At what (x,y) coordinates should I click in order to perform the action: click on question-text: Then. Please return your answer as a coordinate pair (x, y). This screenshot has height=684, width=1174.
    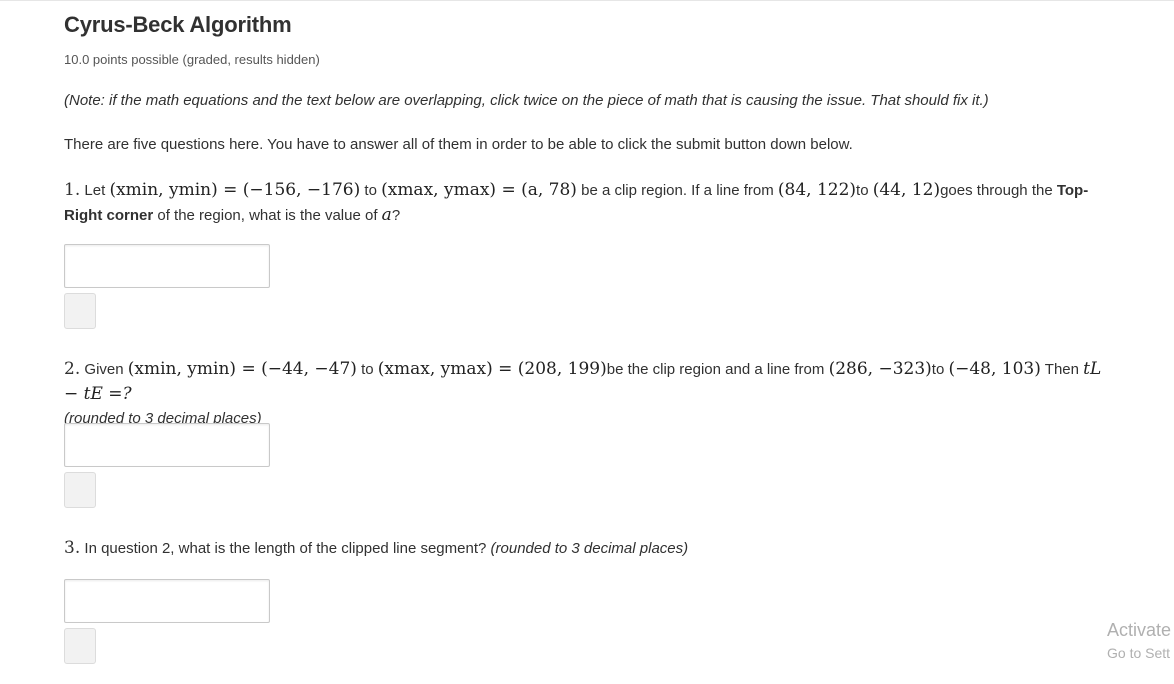
    Looking at the image, I should click on (1061, 369).